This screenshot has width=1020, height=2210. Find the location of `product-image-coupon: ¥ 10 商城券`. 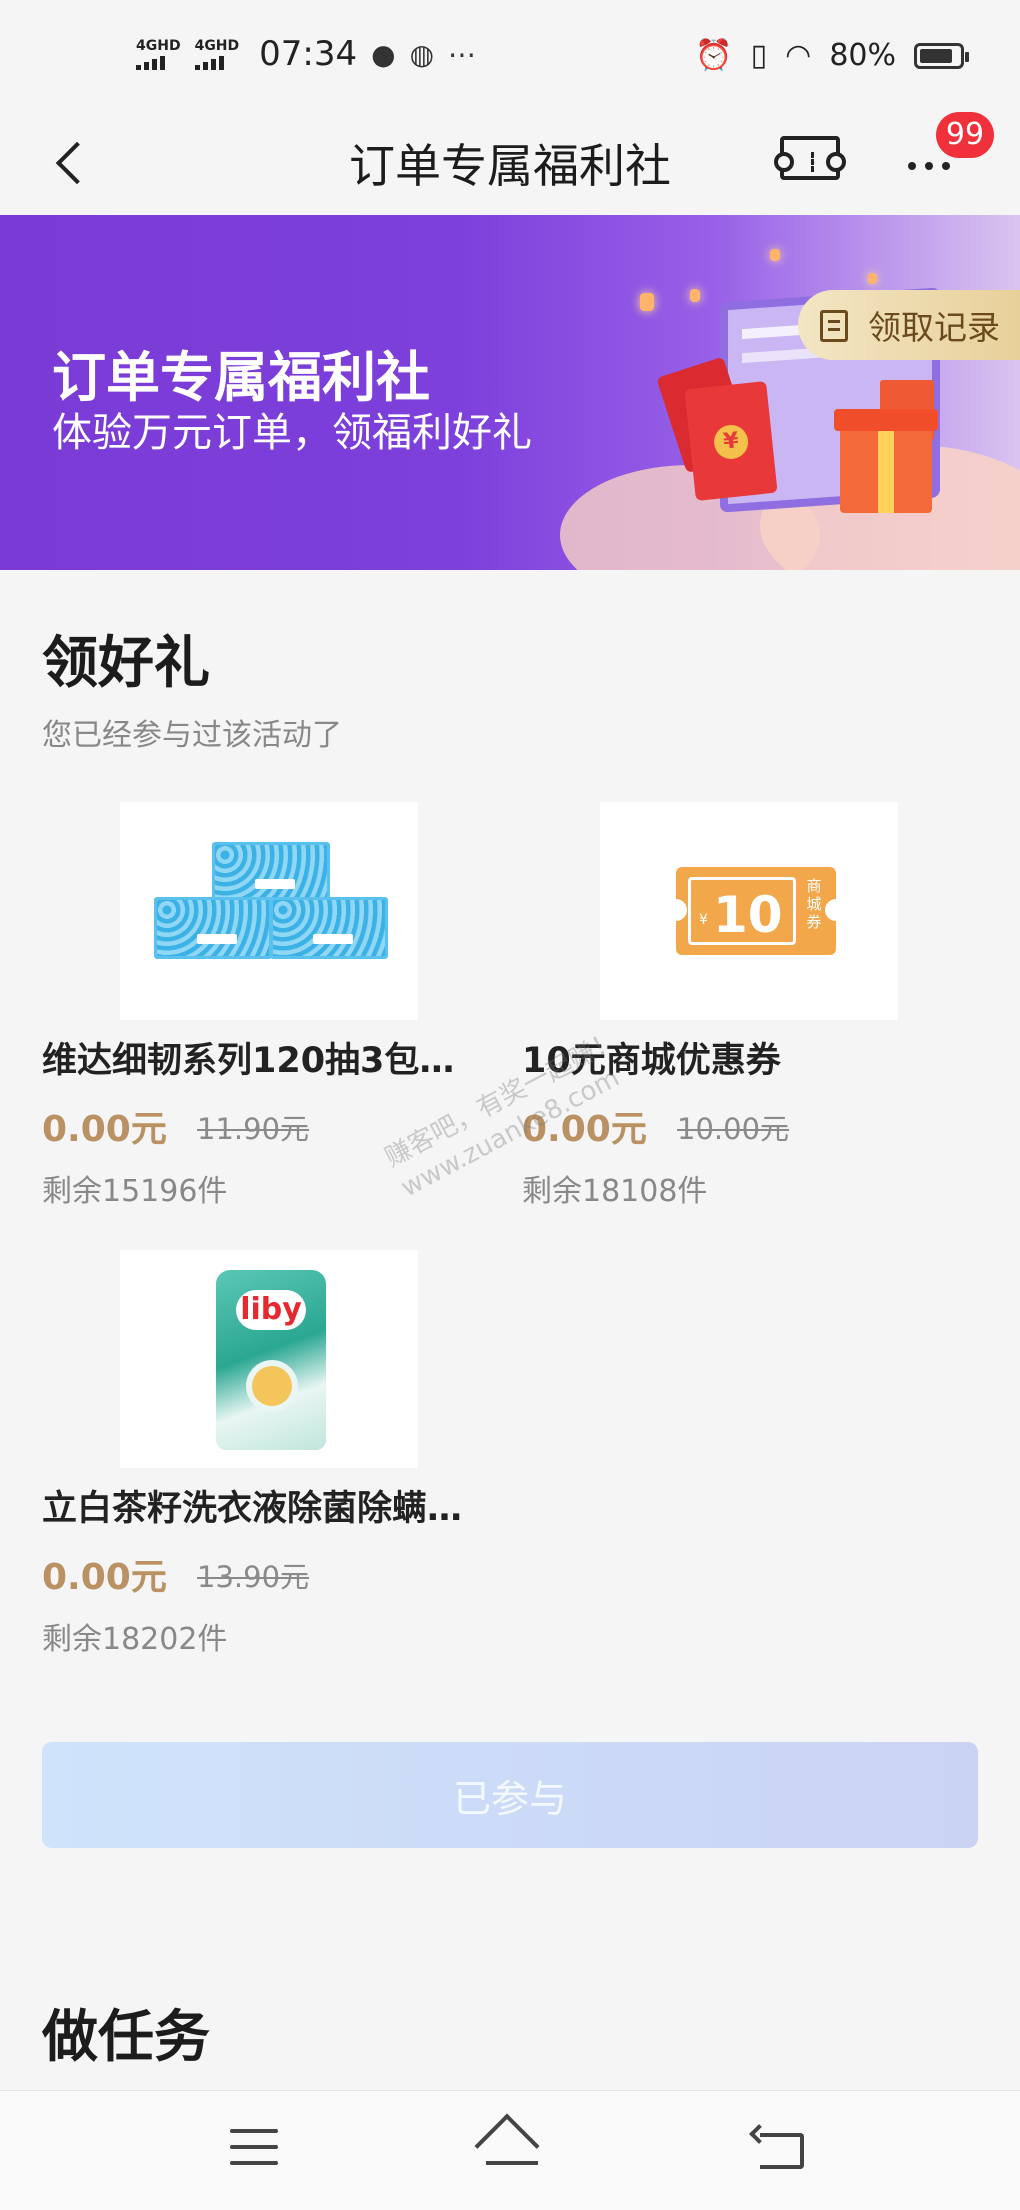

product-image-coupon: ¥ 10 商城券 is located at coordinates (749, 911).